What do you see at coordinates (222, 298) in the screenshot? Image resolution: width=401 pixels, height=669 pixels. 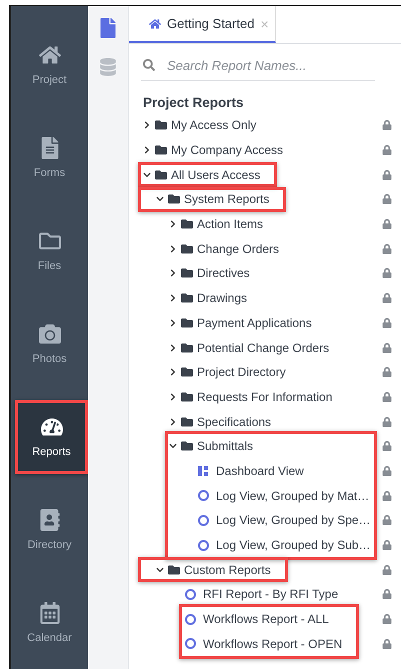 I see `tree-item: Drawings` at bounding box center [222, 298].